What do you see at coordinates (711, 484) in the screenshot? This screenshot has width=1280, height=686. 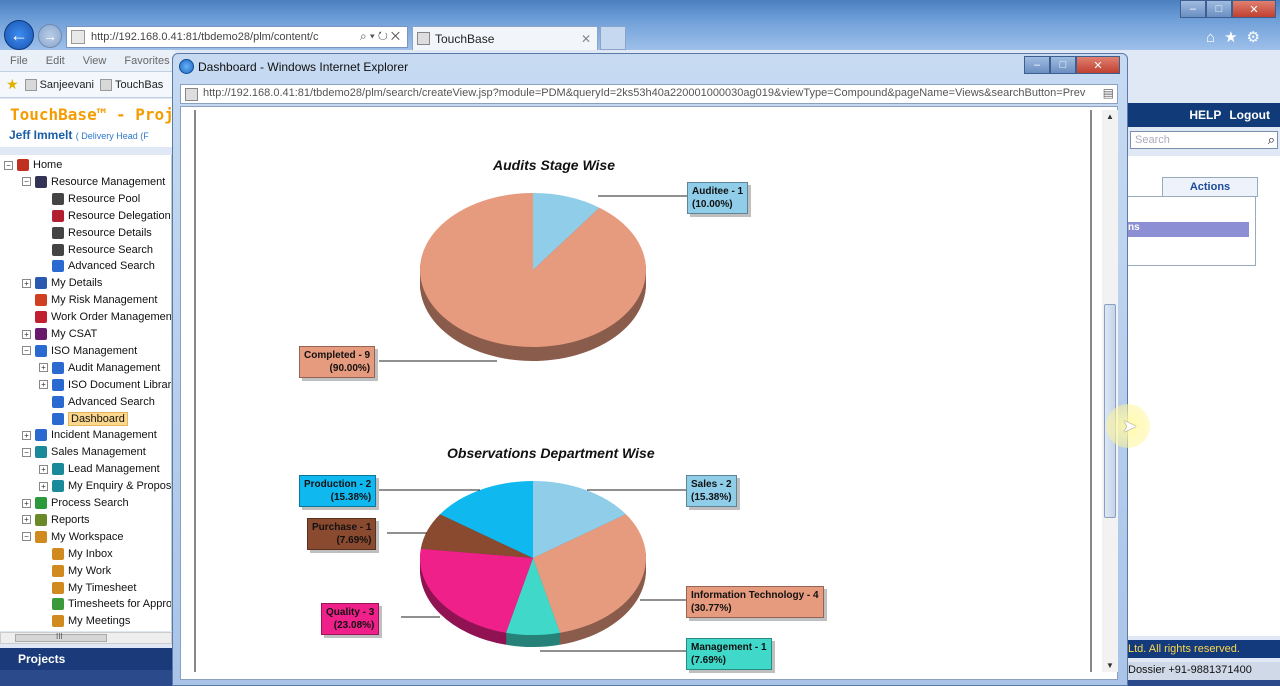 I see `callout-label: Sales - 2` at bounding box center [711, 484].